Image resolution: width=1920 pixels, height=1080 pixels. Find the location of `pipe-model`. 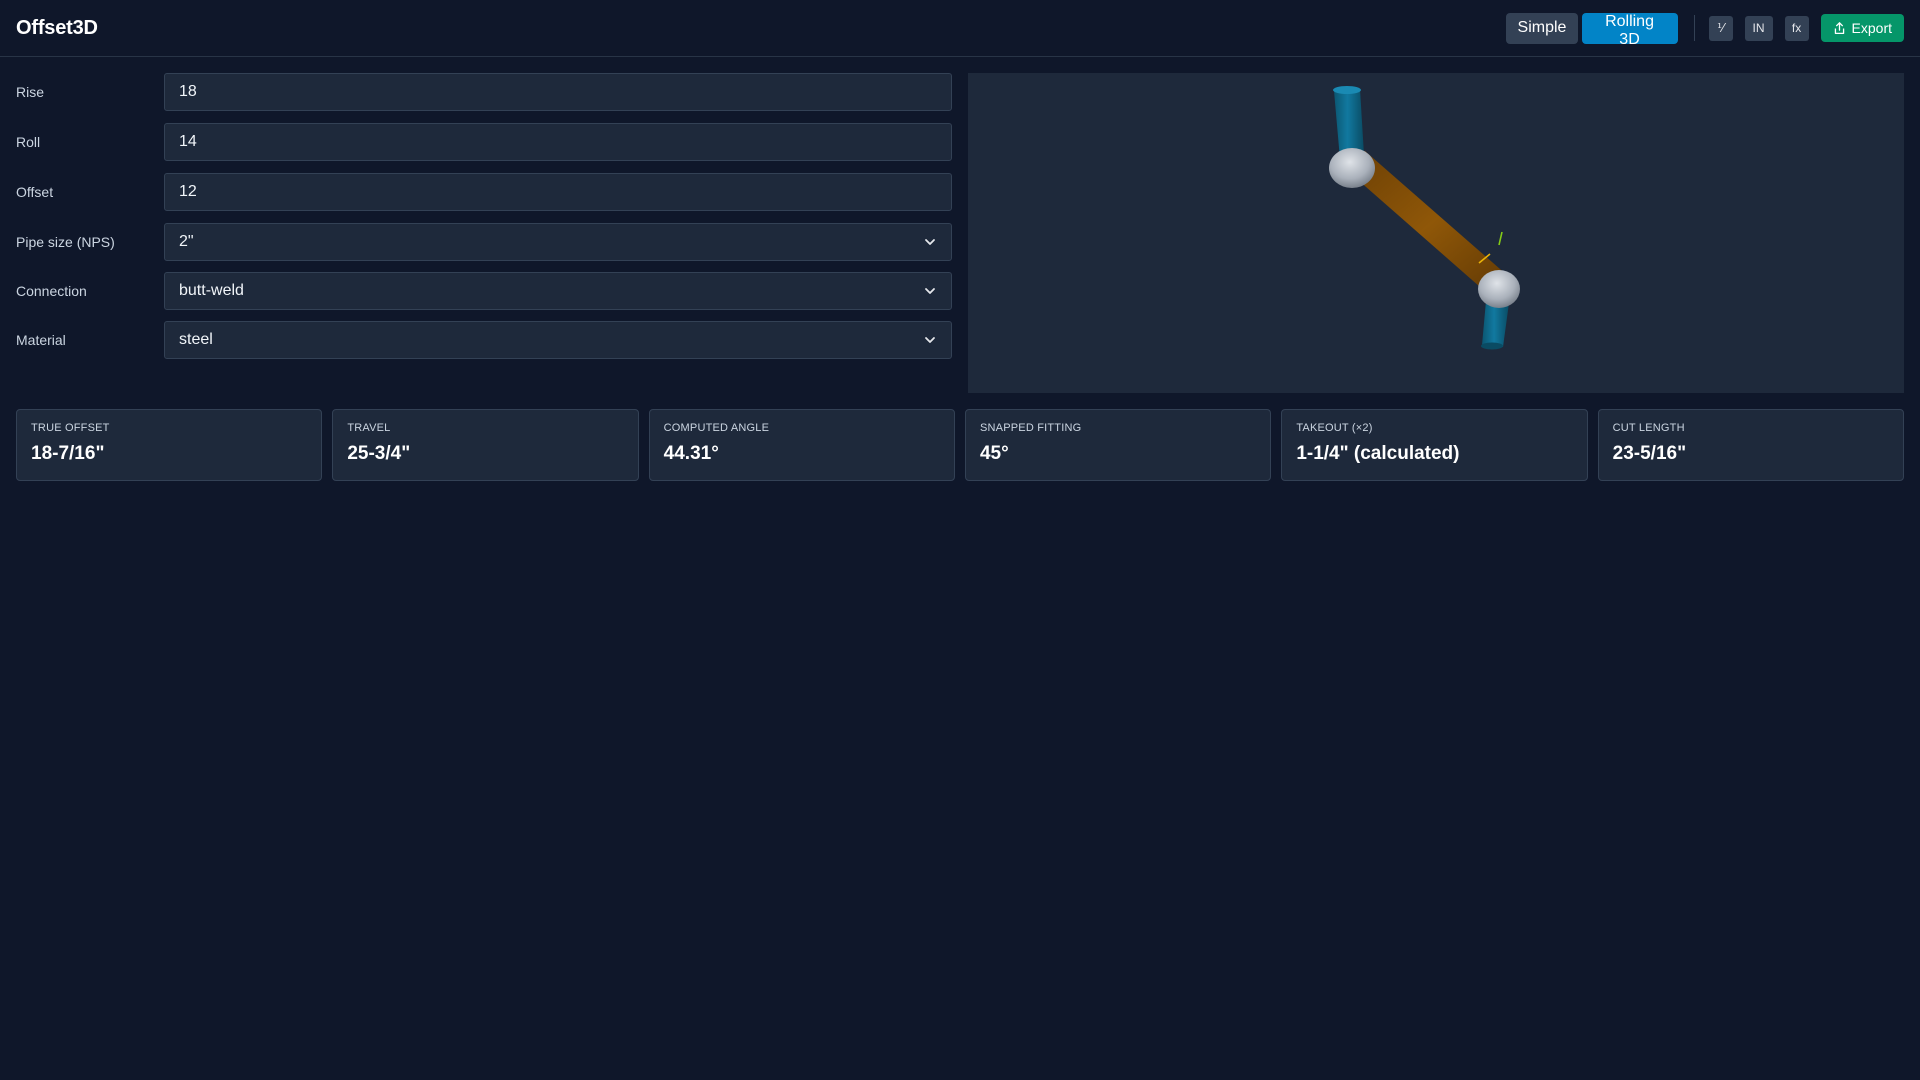

pipe-model is located at coordinates (1436, 233).